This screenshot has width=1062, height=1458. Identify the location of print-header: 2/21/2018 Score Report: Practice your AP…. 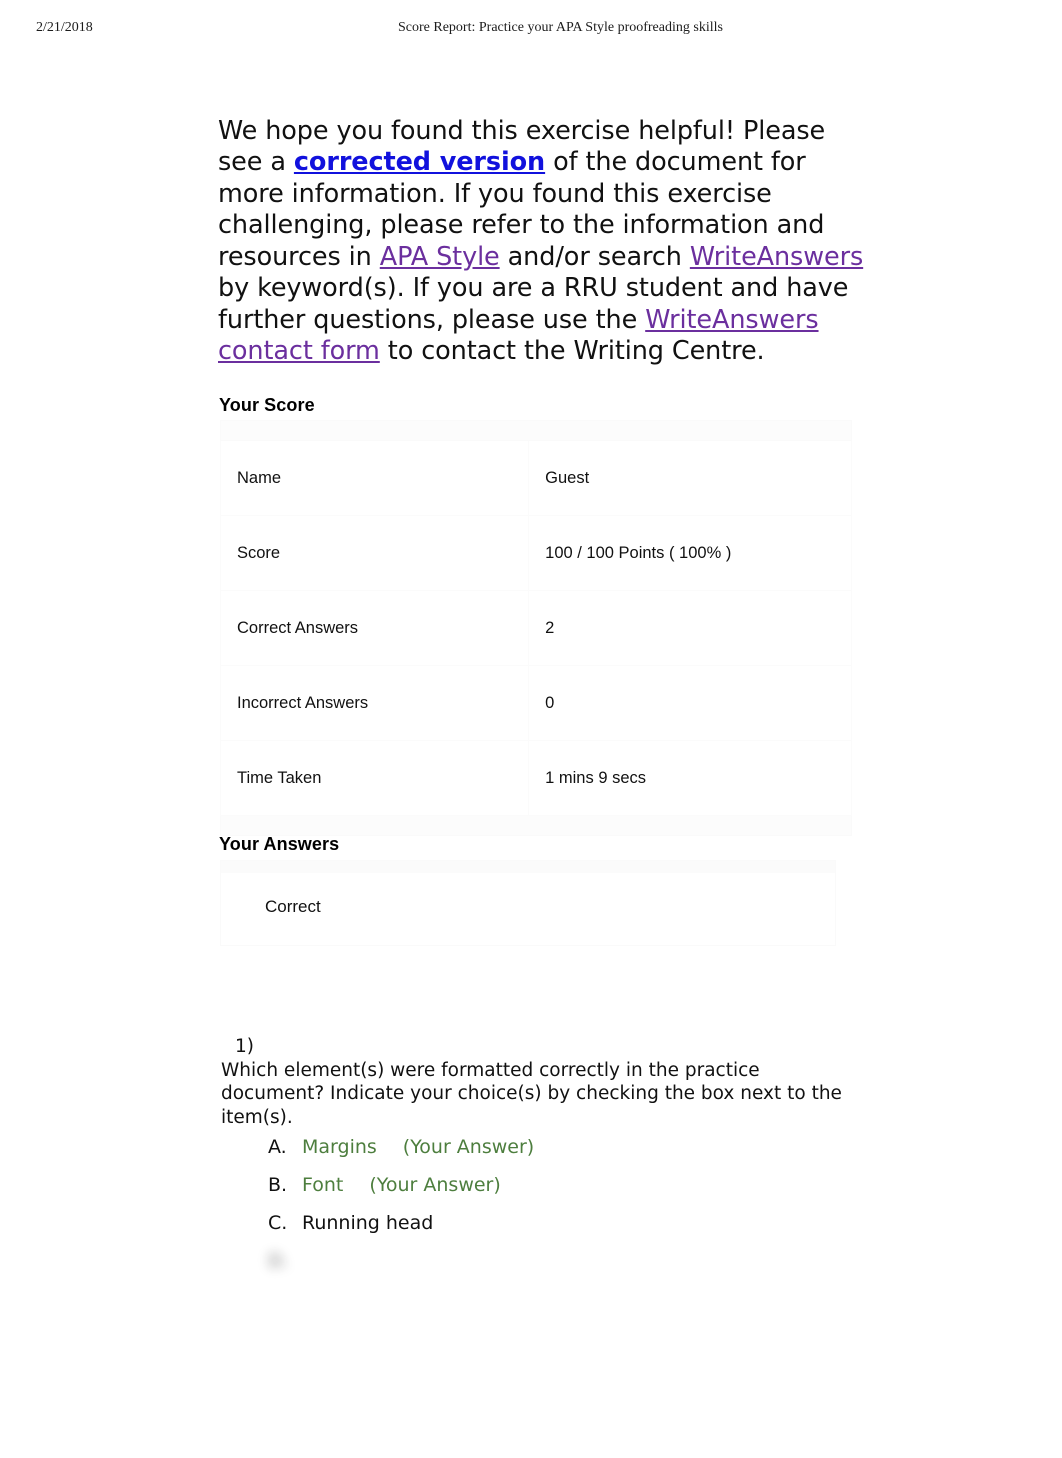
(531, 30).